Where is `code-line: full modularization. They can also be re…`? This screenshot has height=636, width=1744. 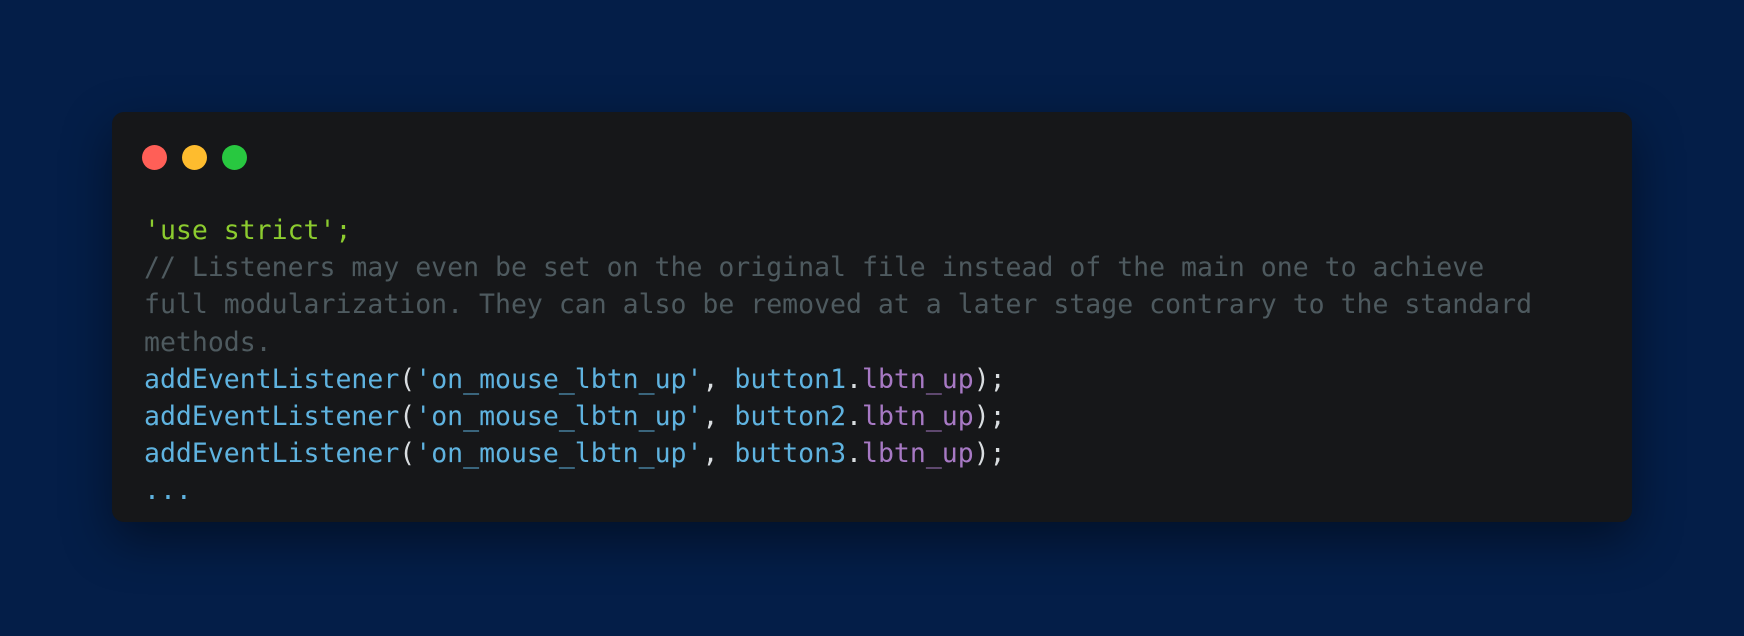 code-line: full modularization. They can also be re… is located at coordinates (879, 304).